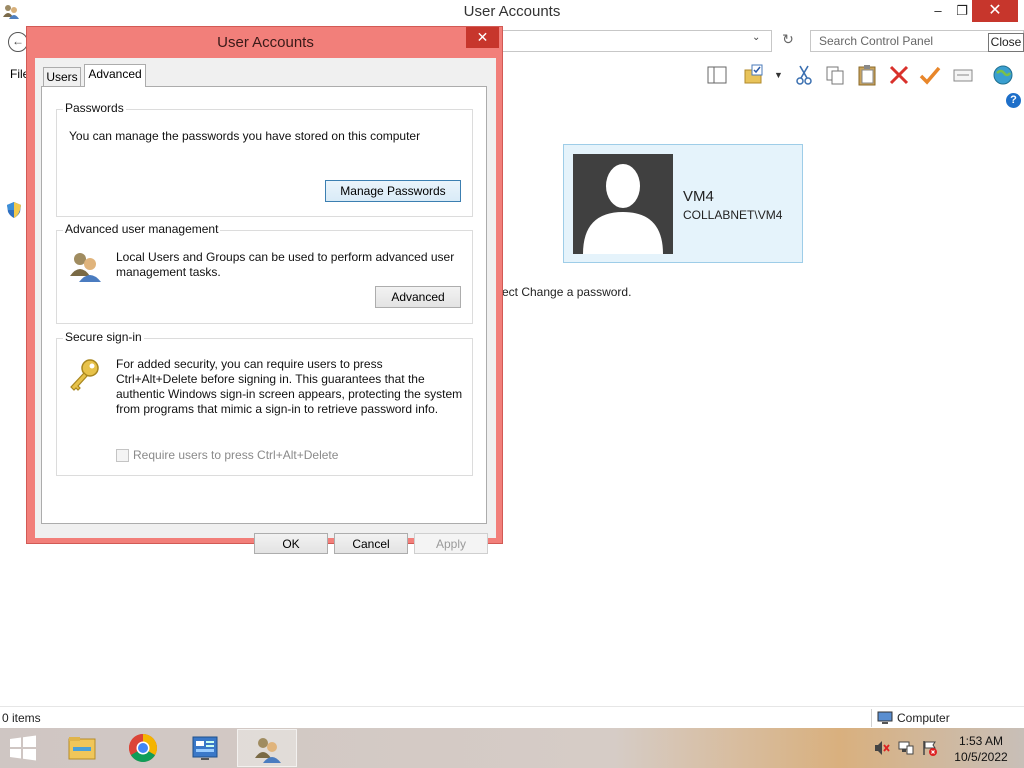 The width and height of the screenshot is (1024, 768). What do you see at coordinates (18, 42) in the screenshot?
I see `back-button: ←` at bounding box center [18, 42].